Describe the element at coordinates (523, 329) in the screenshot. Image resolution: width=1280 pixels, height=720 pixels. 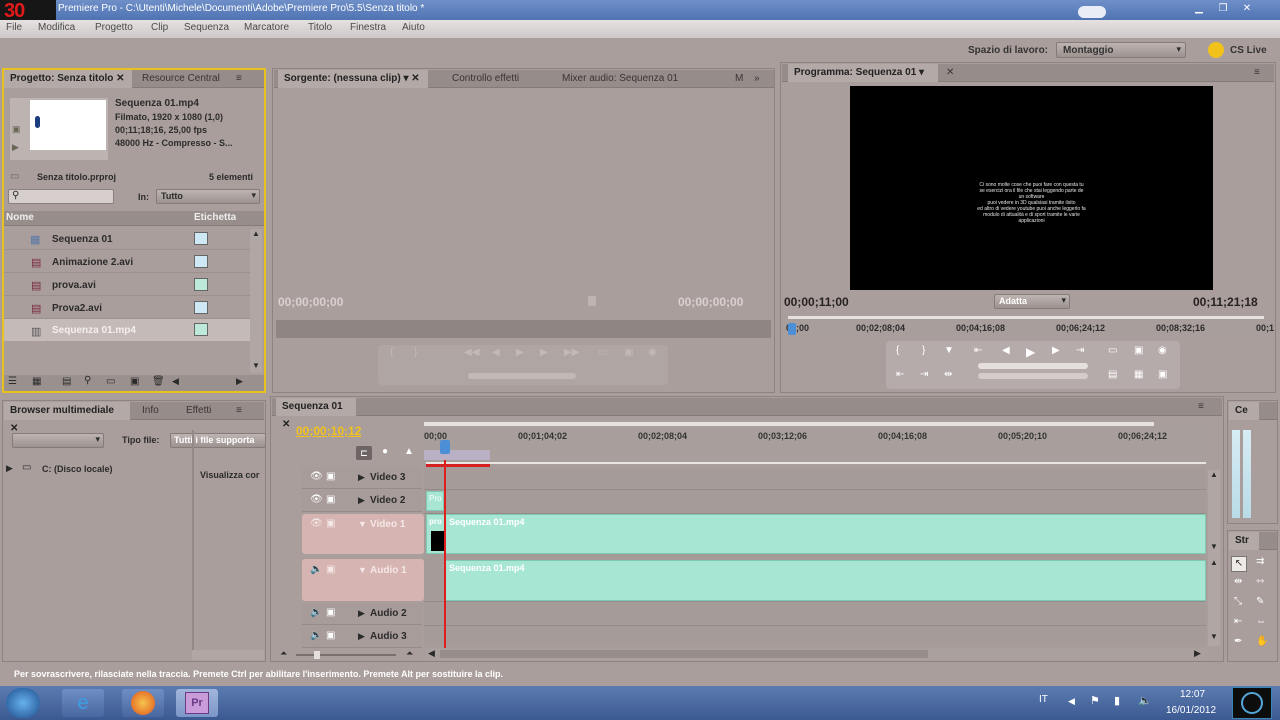
I see `source-scrubber` at that location.